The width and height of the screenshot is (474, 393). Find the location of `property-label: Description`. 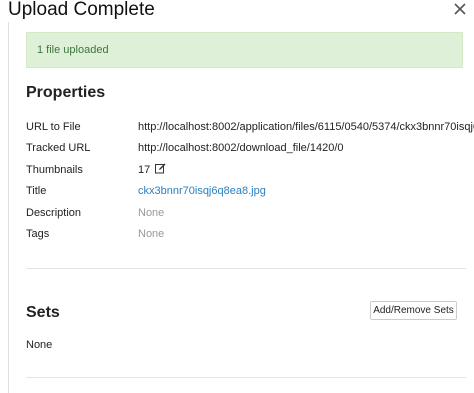

property-label: Description is located at coordinates (54, 213).